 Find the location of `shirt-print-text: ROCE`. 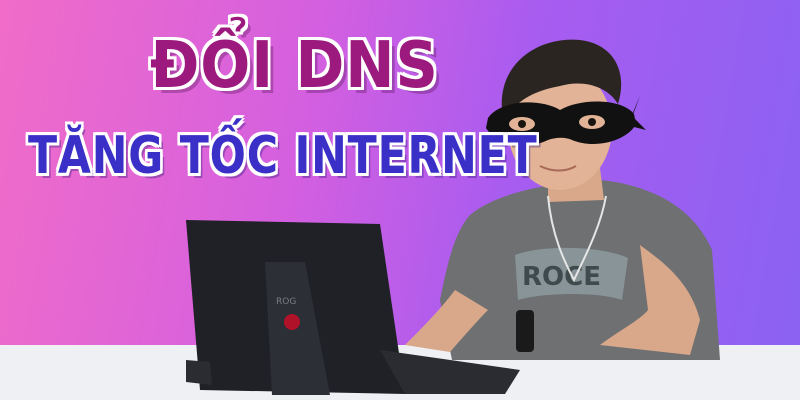

shirt-print-text: ROCE is located at coordinates (561, 277).